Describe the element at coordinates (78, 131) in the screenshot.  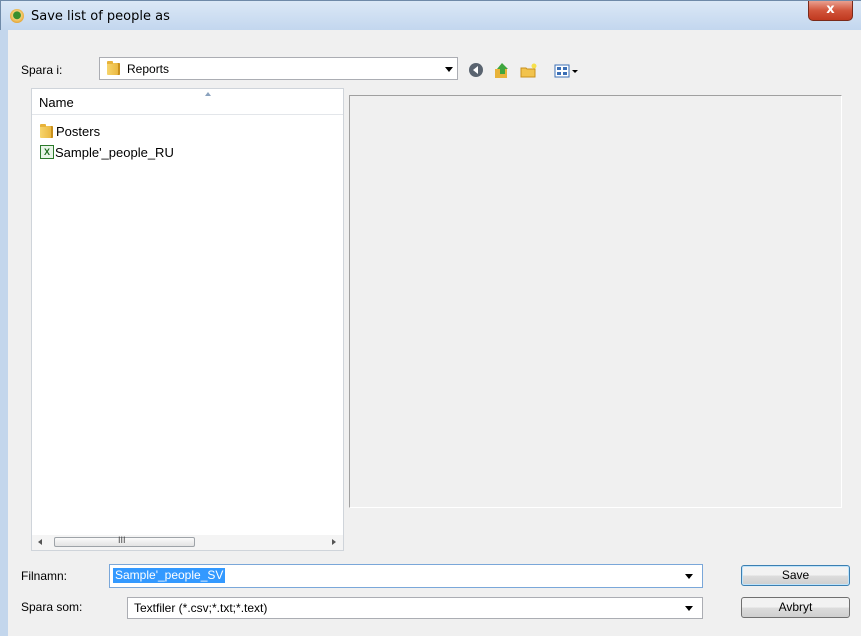
I see `list-item-label: Posters` at that location.